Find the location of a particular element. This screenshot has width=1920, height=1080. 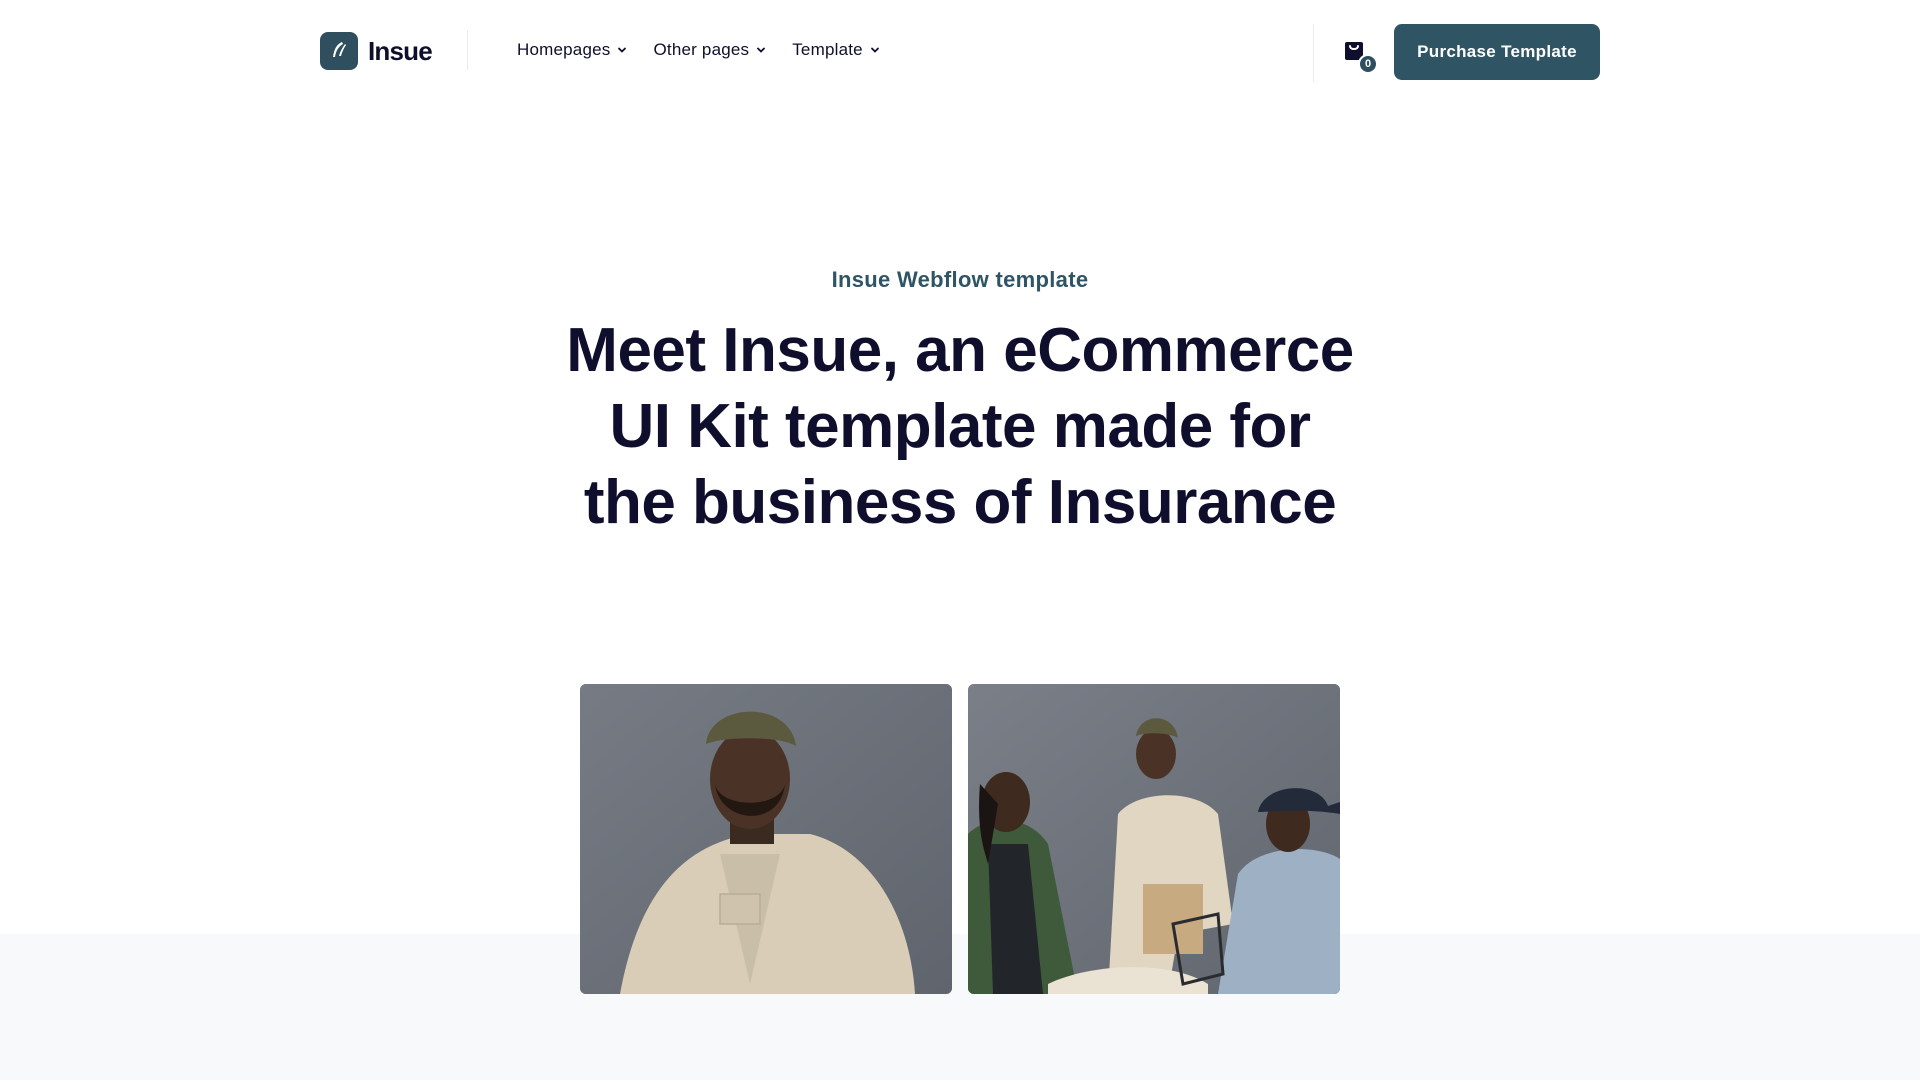

logo-link: Insue is located at coordinates (376, 51).